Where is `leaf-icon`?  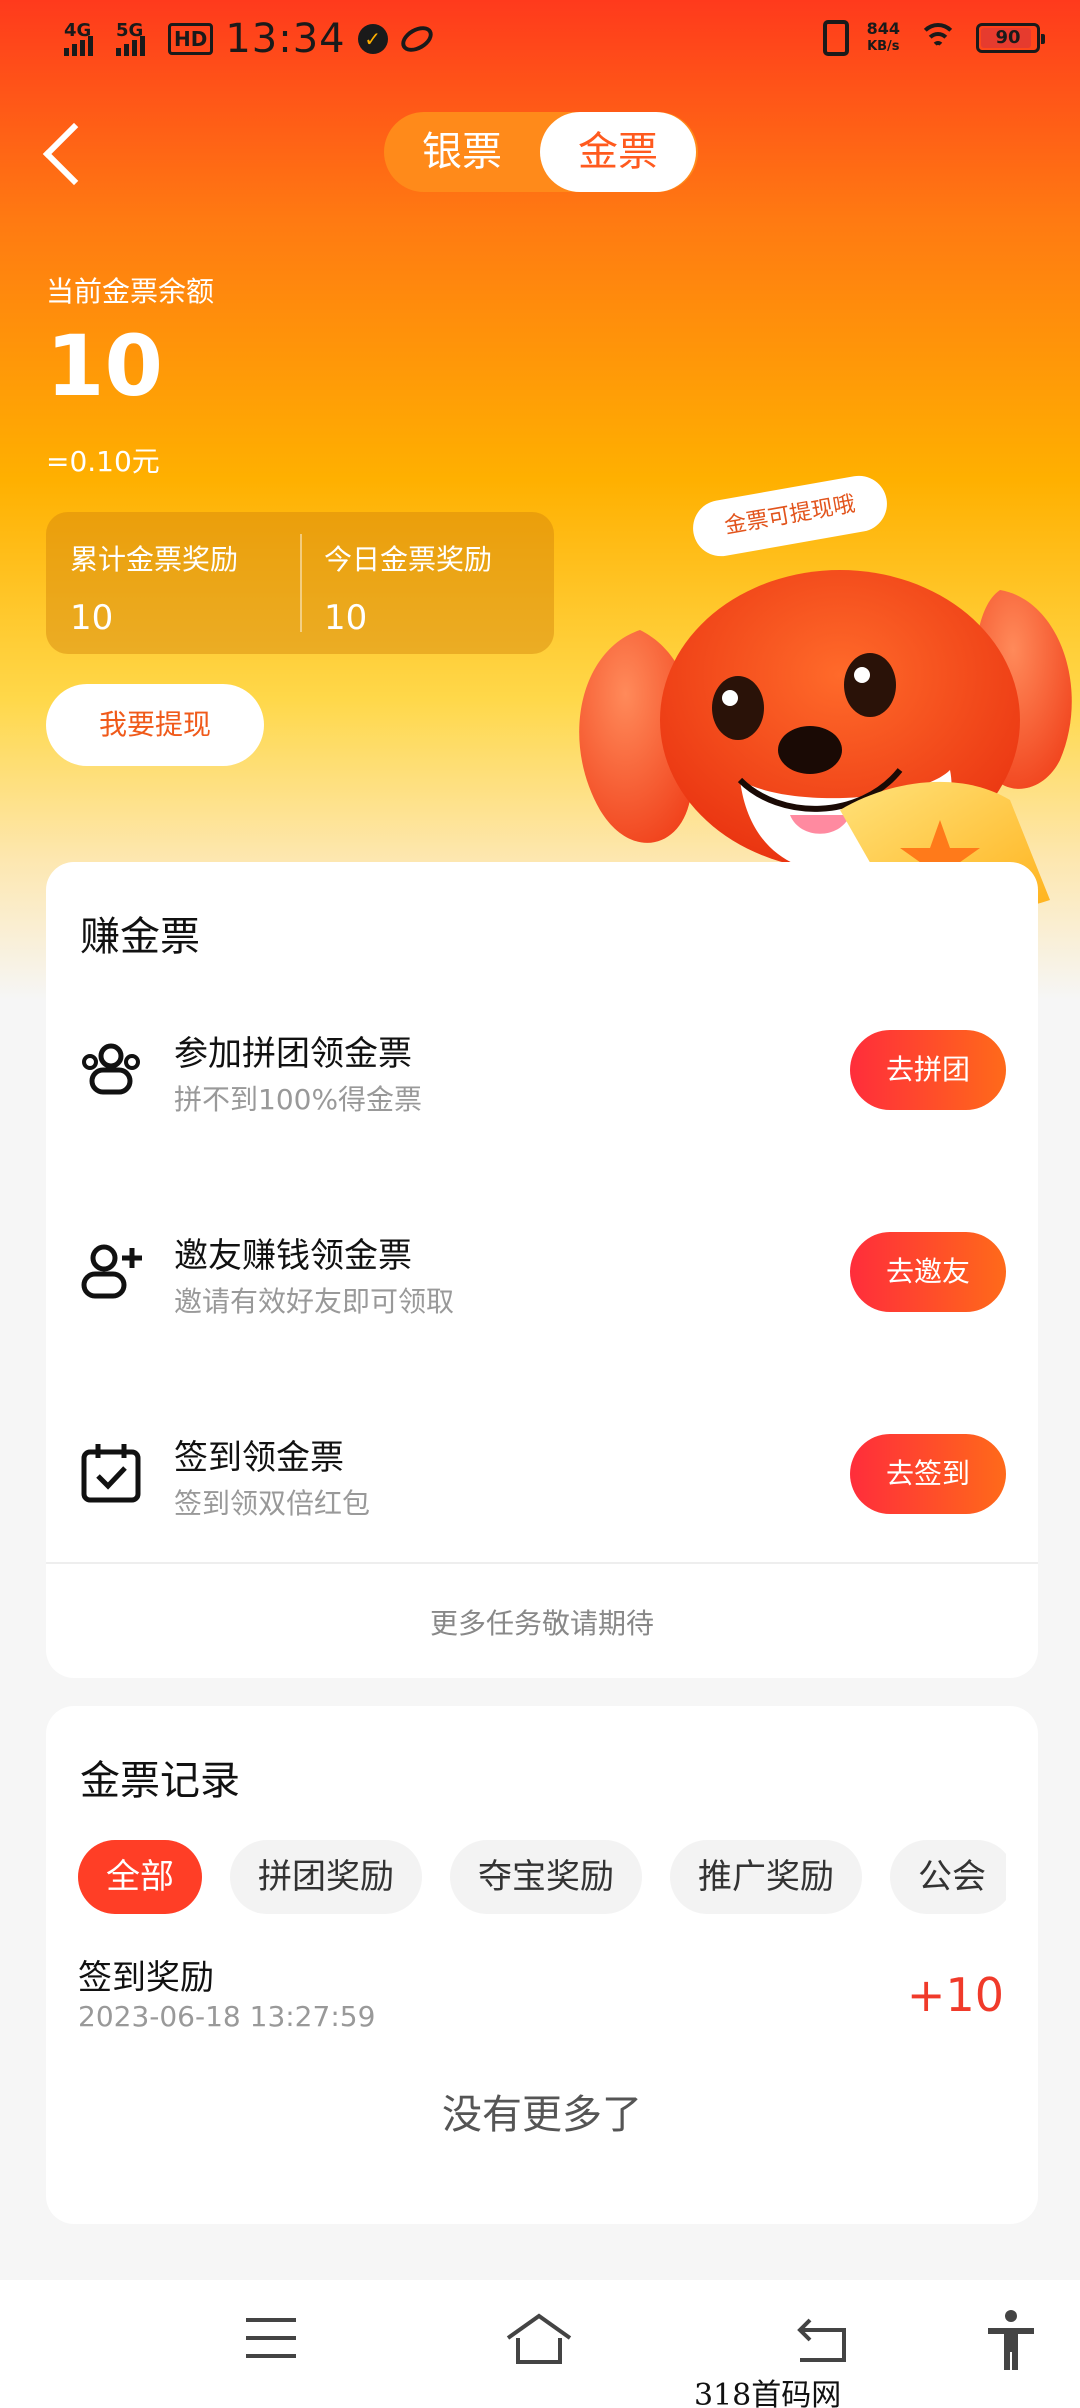 leaf-icon is located at coordinates (416, 39).